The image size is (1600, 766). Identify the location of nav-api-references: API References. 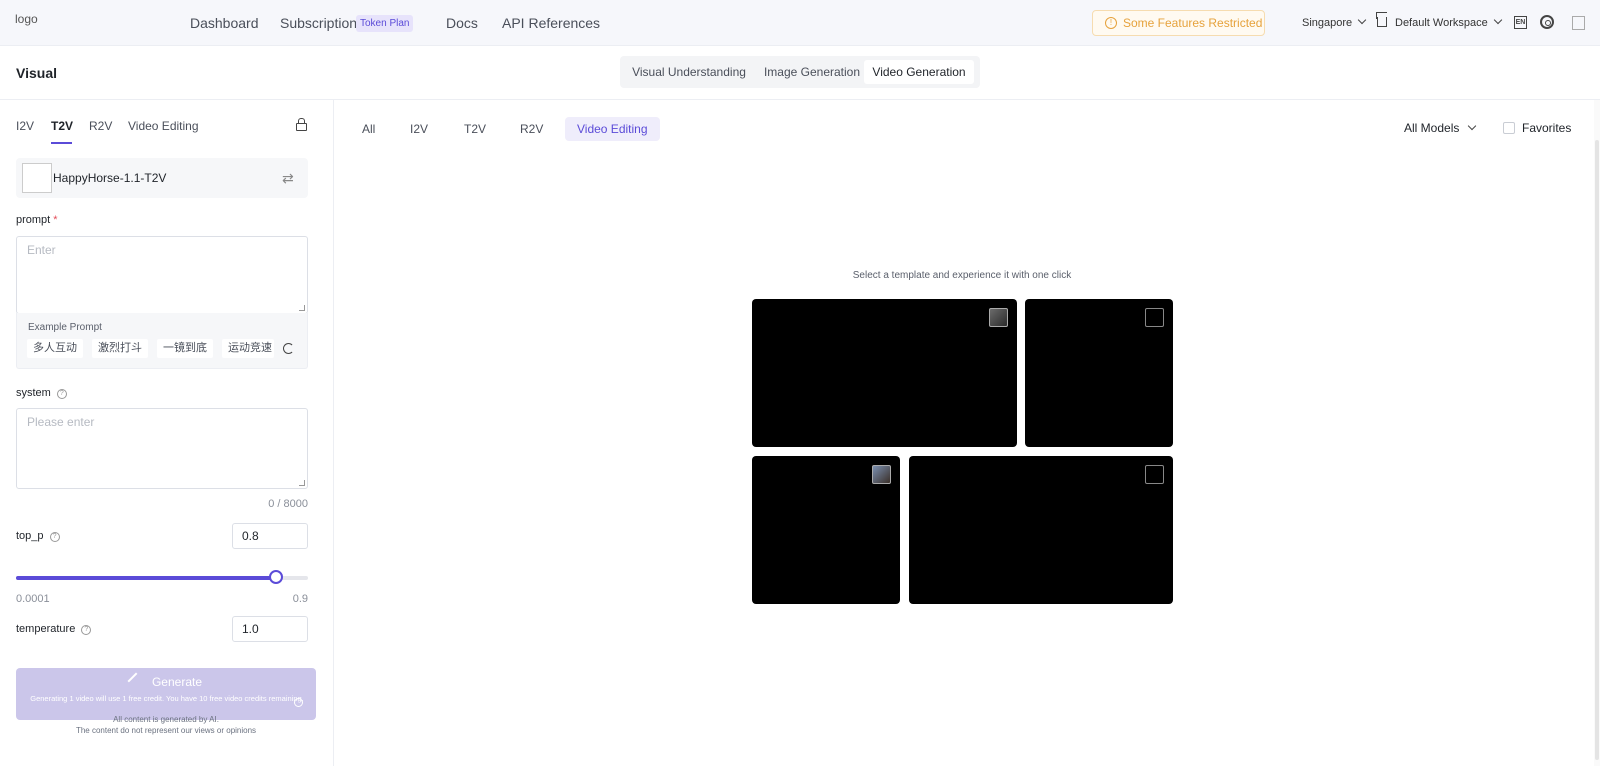
(551, 23).